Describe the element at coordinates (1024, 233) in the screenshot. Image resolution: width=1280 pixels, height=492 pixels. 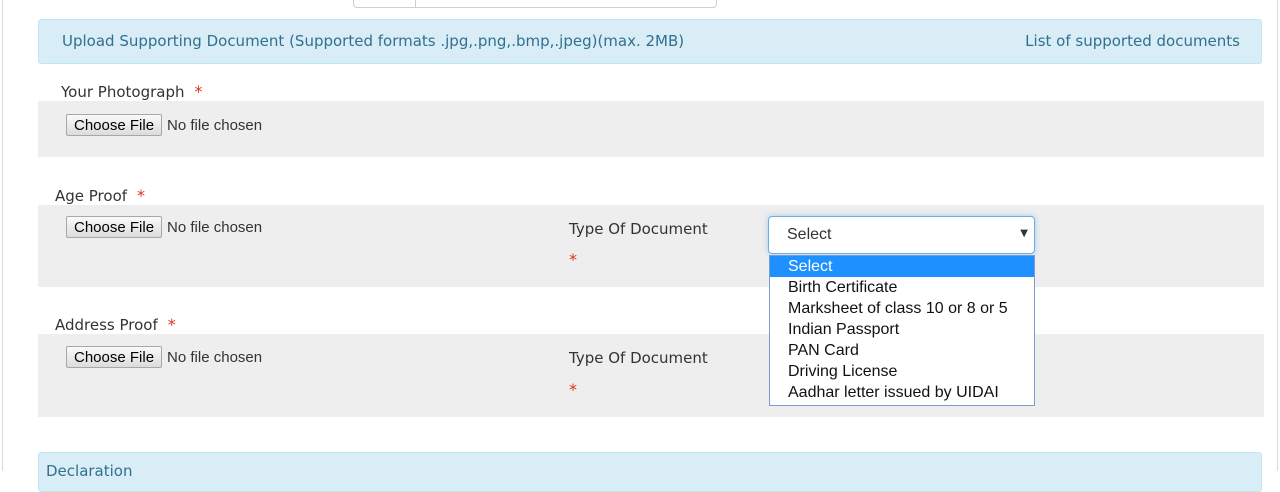
I see `dropdown-arrow-icon: ▼` at that location.